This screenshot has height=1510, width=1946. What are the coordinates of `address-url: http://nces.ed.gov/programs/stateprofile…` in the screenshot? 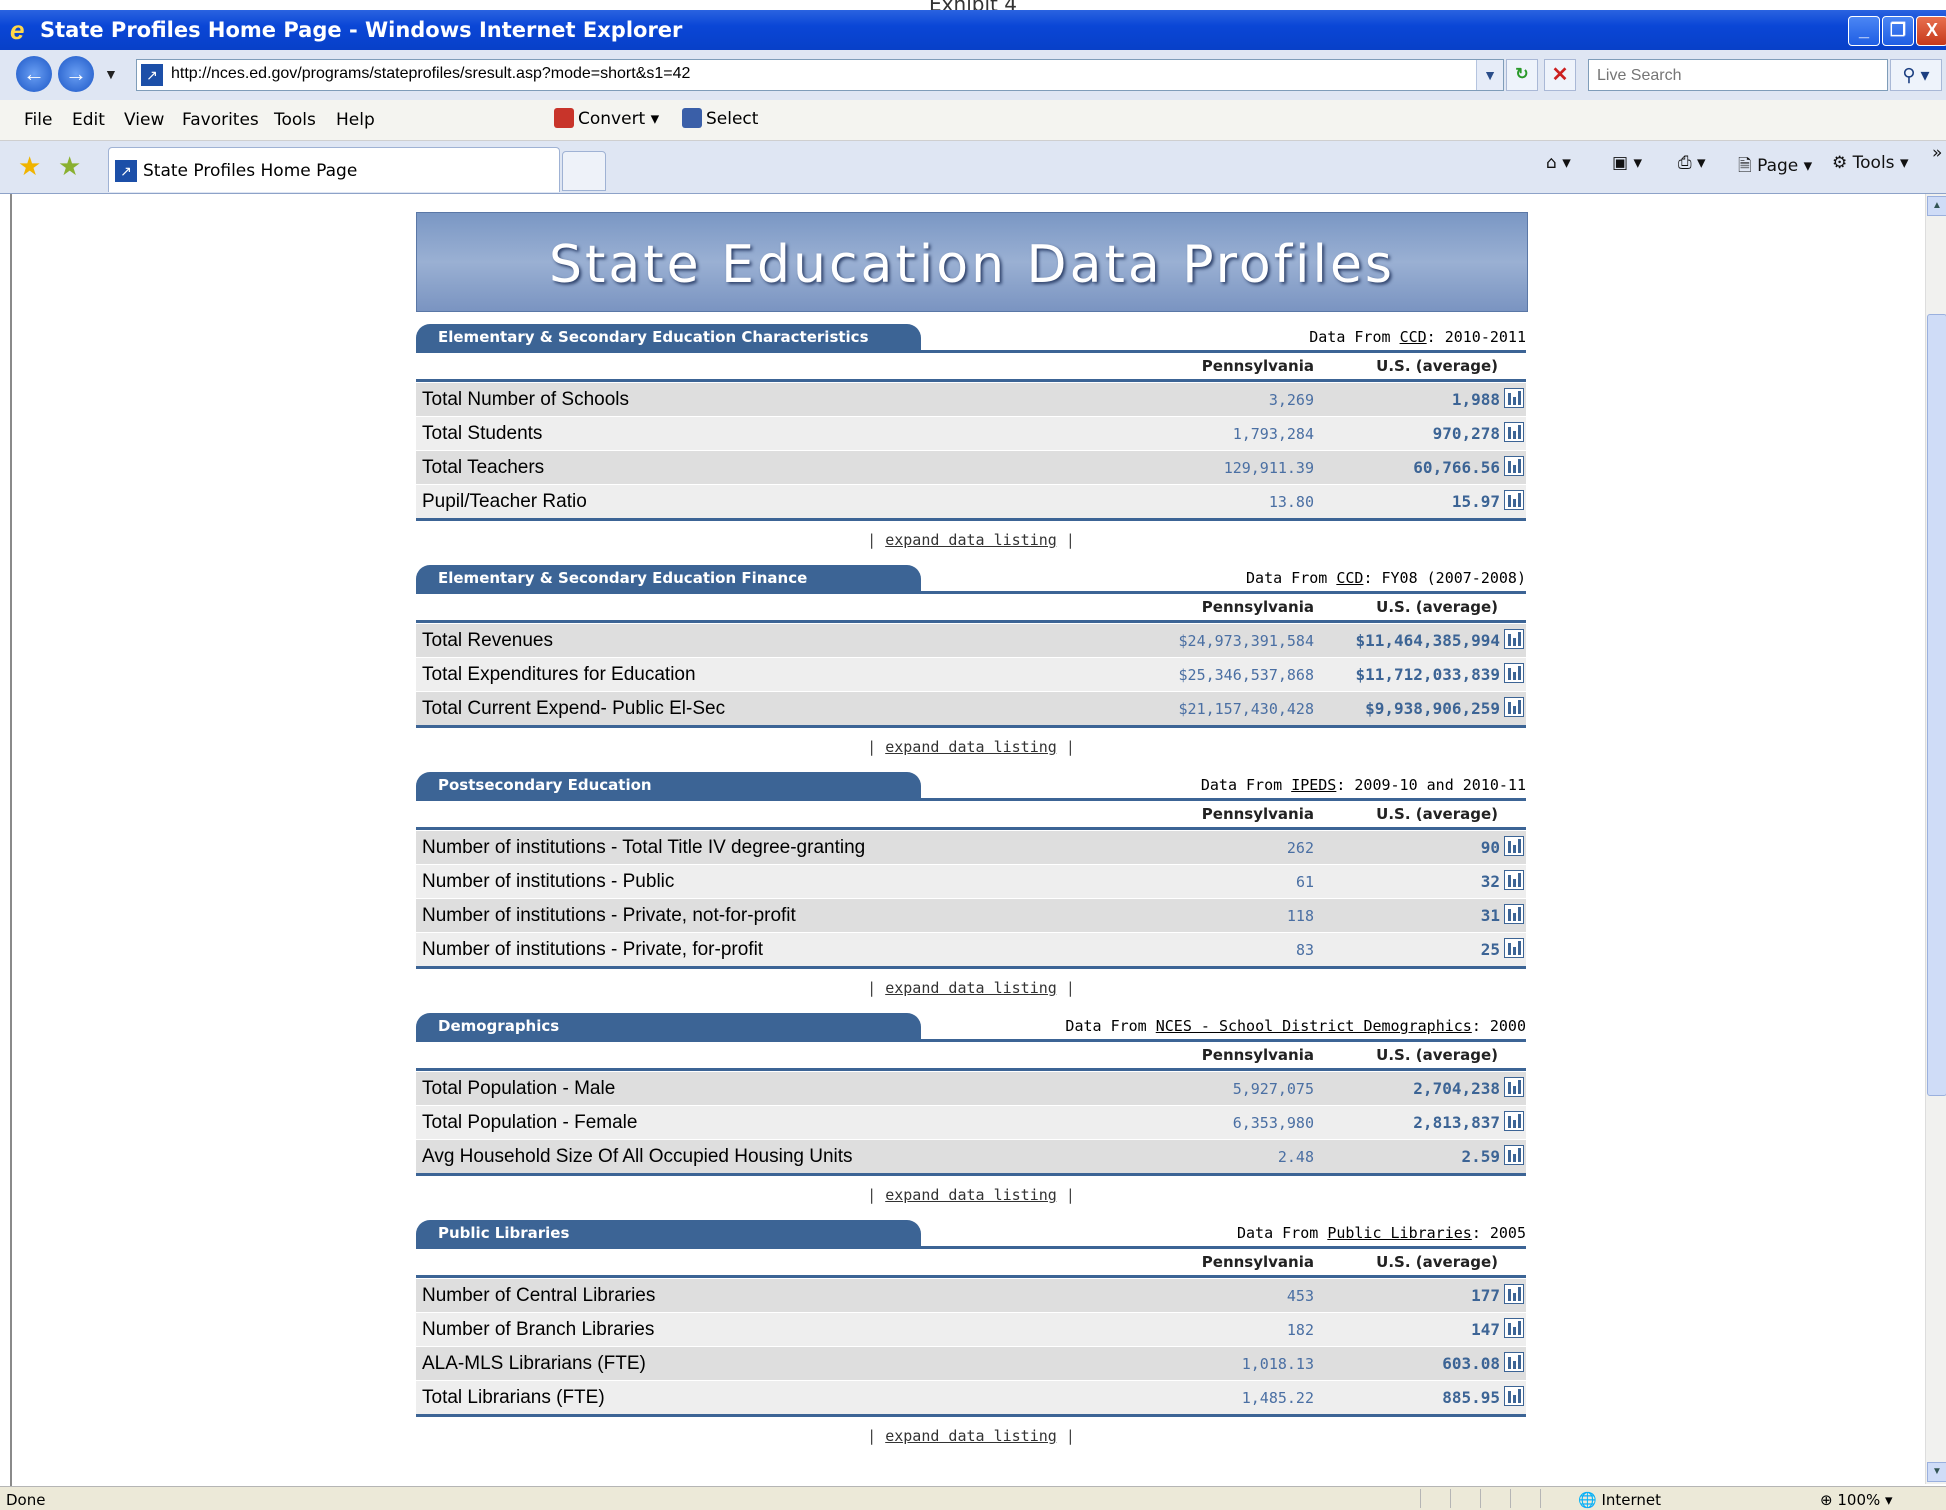 It's located at (430, 74).